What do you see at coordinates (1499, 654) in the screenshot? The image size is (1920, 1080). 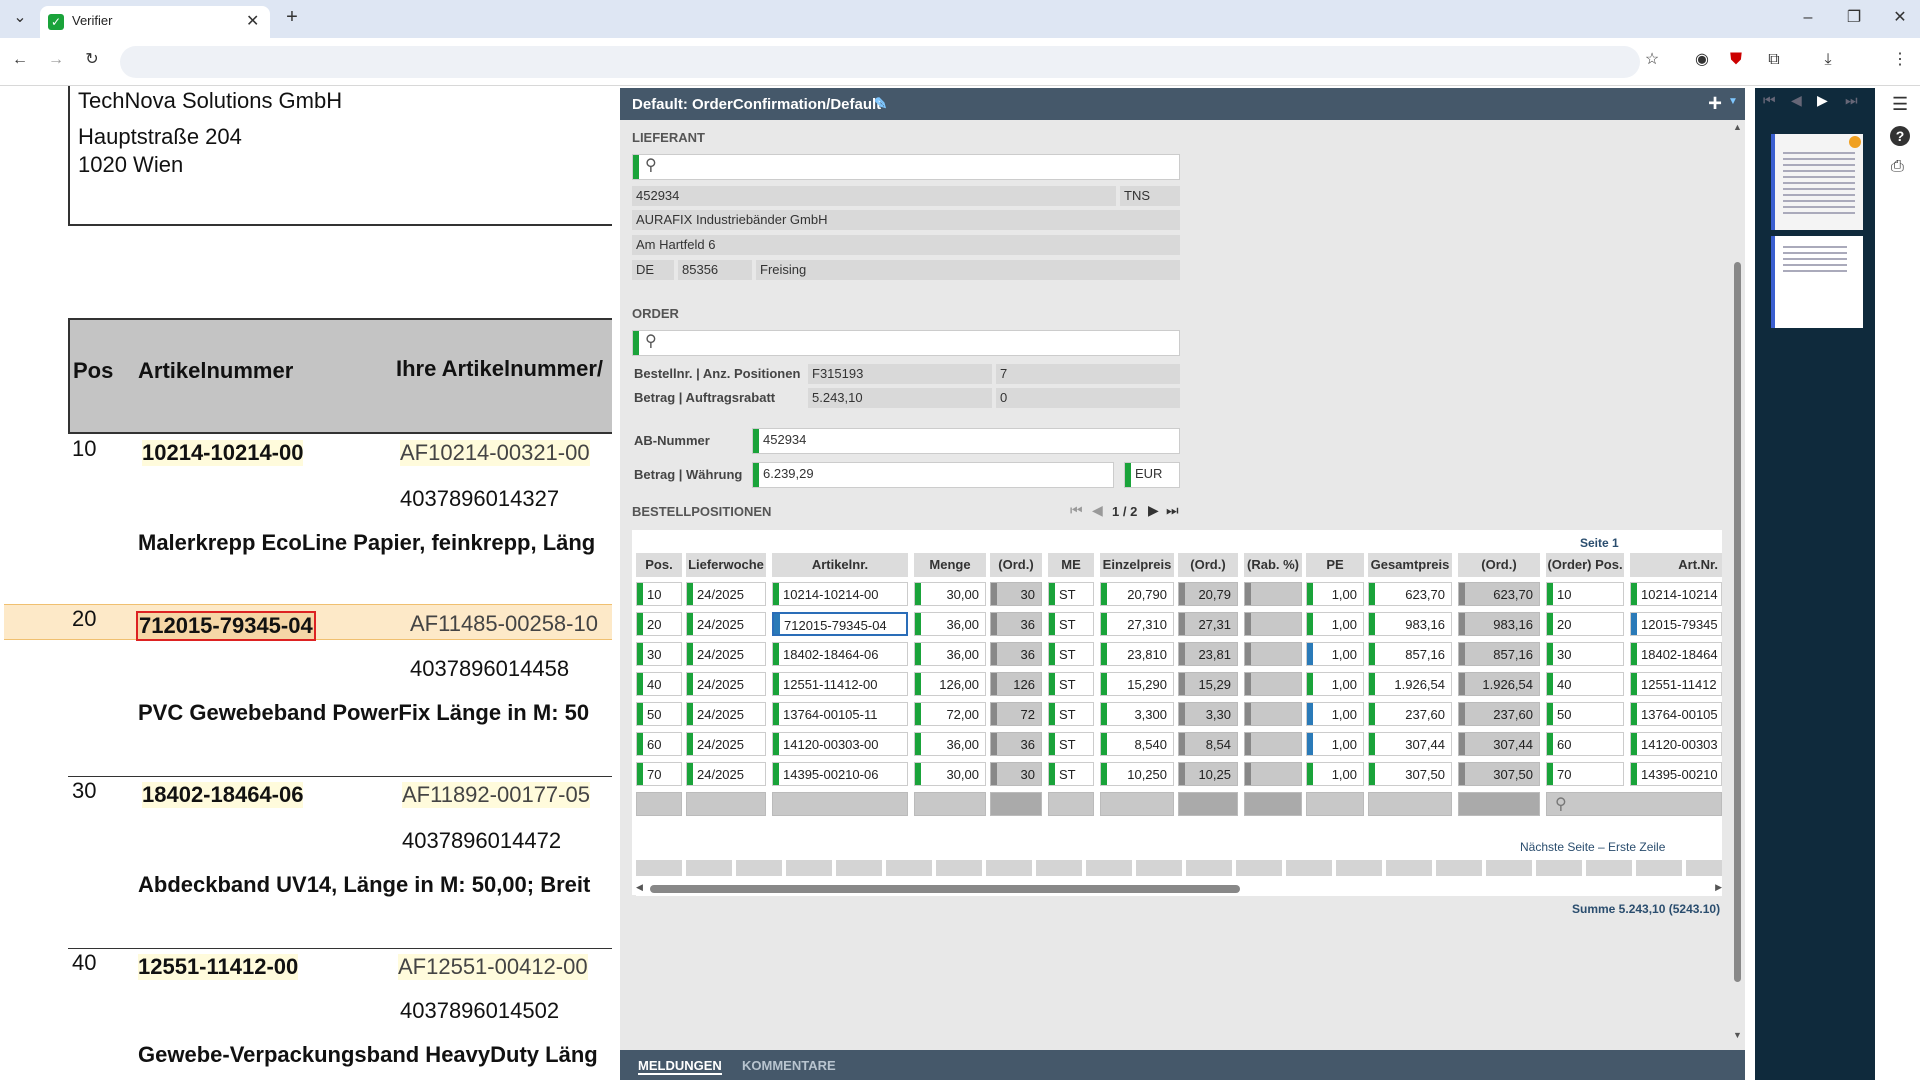 I see `cell-ord-gesamt: 857,16` at bounding box center [1499, 654].